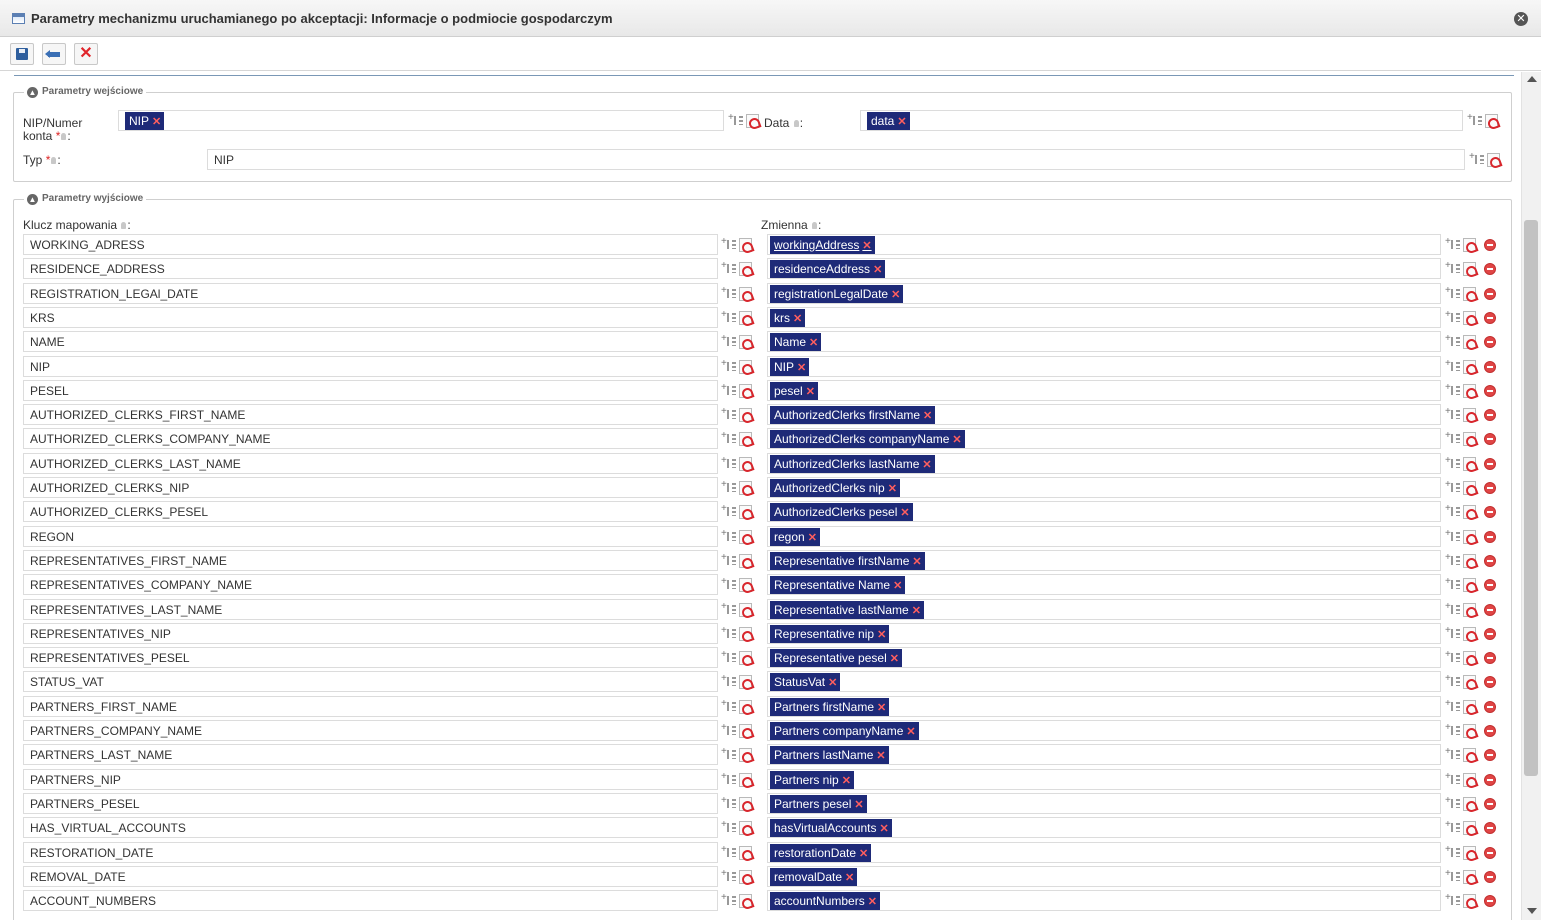 The height and width of the screenshot is (920, 1541). Describe the element at coordinates (54, 54) in the screenshot. I see `back-icon` at that location.